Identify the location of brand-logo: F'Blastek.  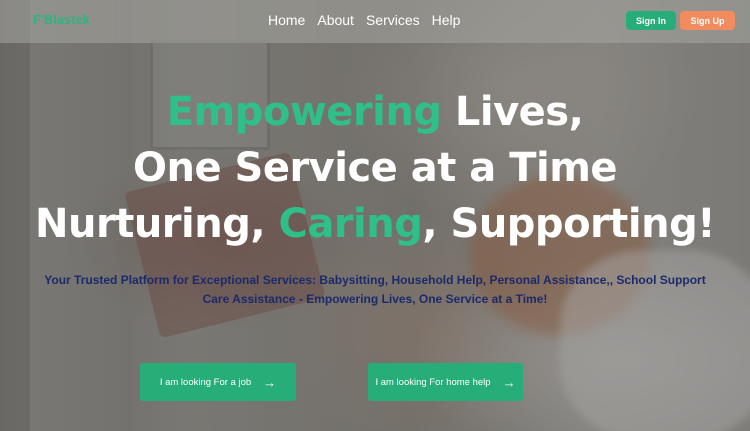
(61, 20).